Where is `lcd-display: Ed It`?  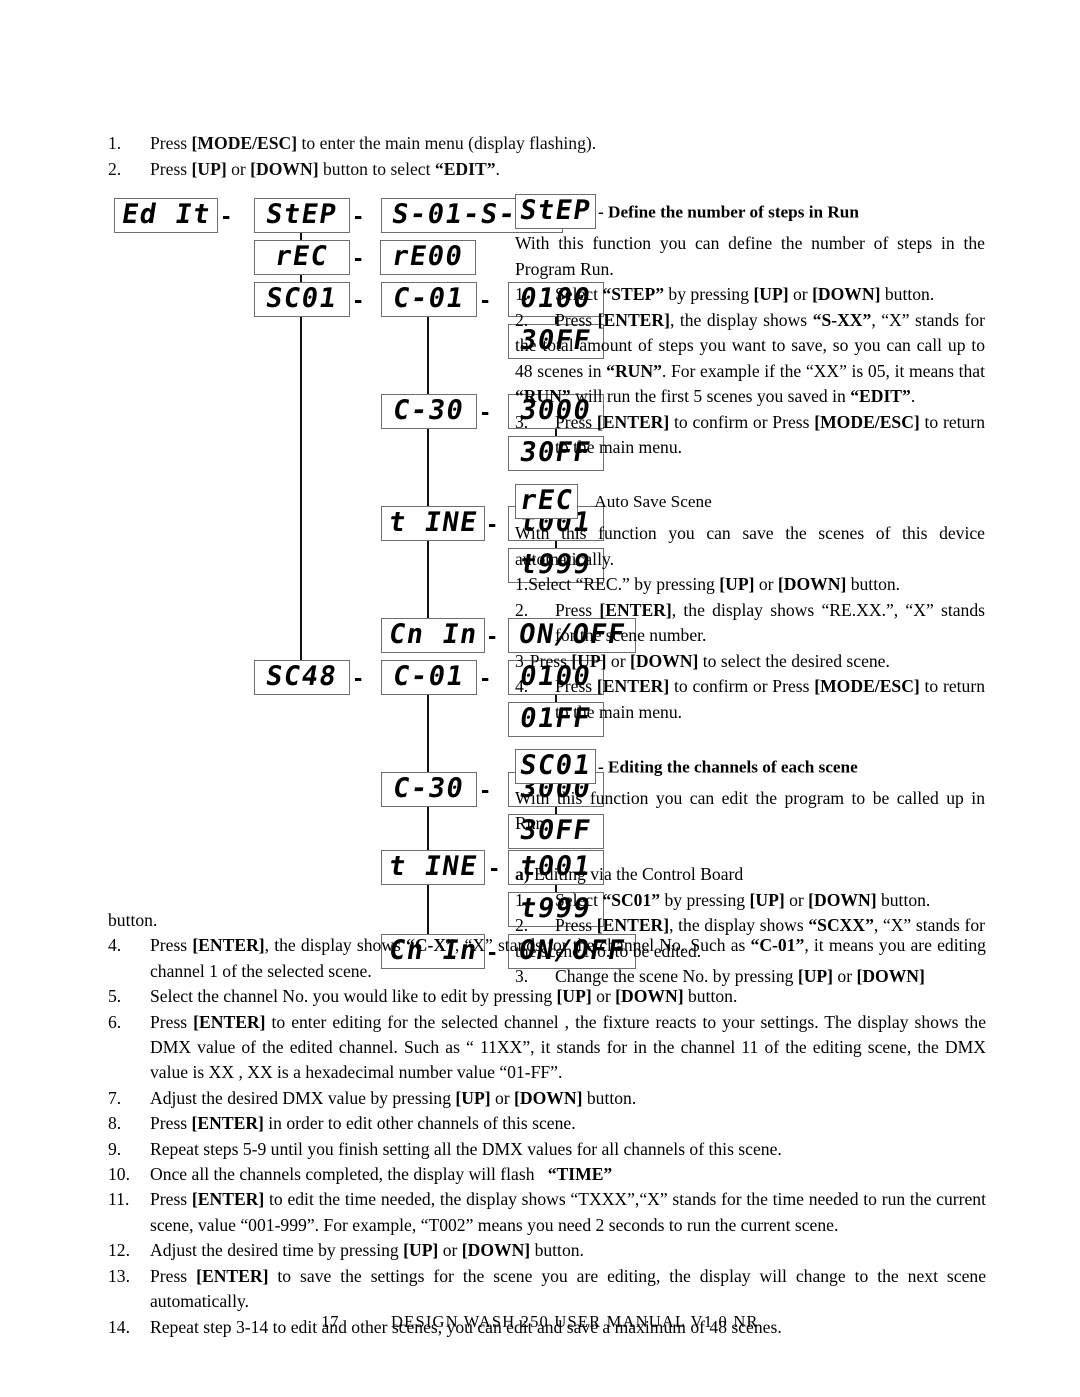
lcd-display: Ed It is located at coordinates (166, 215).